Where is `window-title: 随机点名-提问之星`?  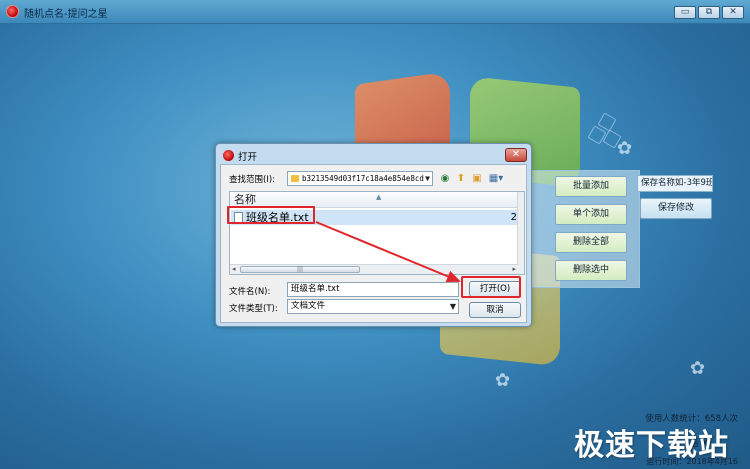 window-title: 随机点名-提问之星 is located at coordinates (66, 14).